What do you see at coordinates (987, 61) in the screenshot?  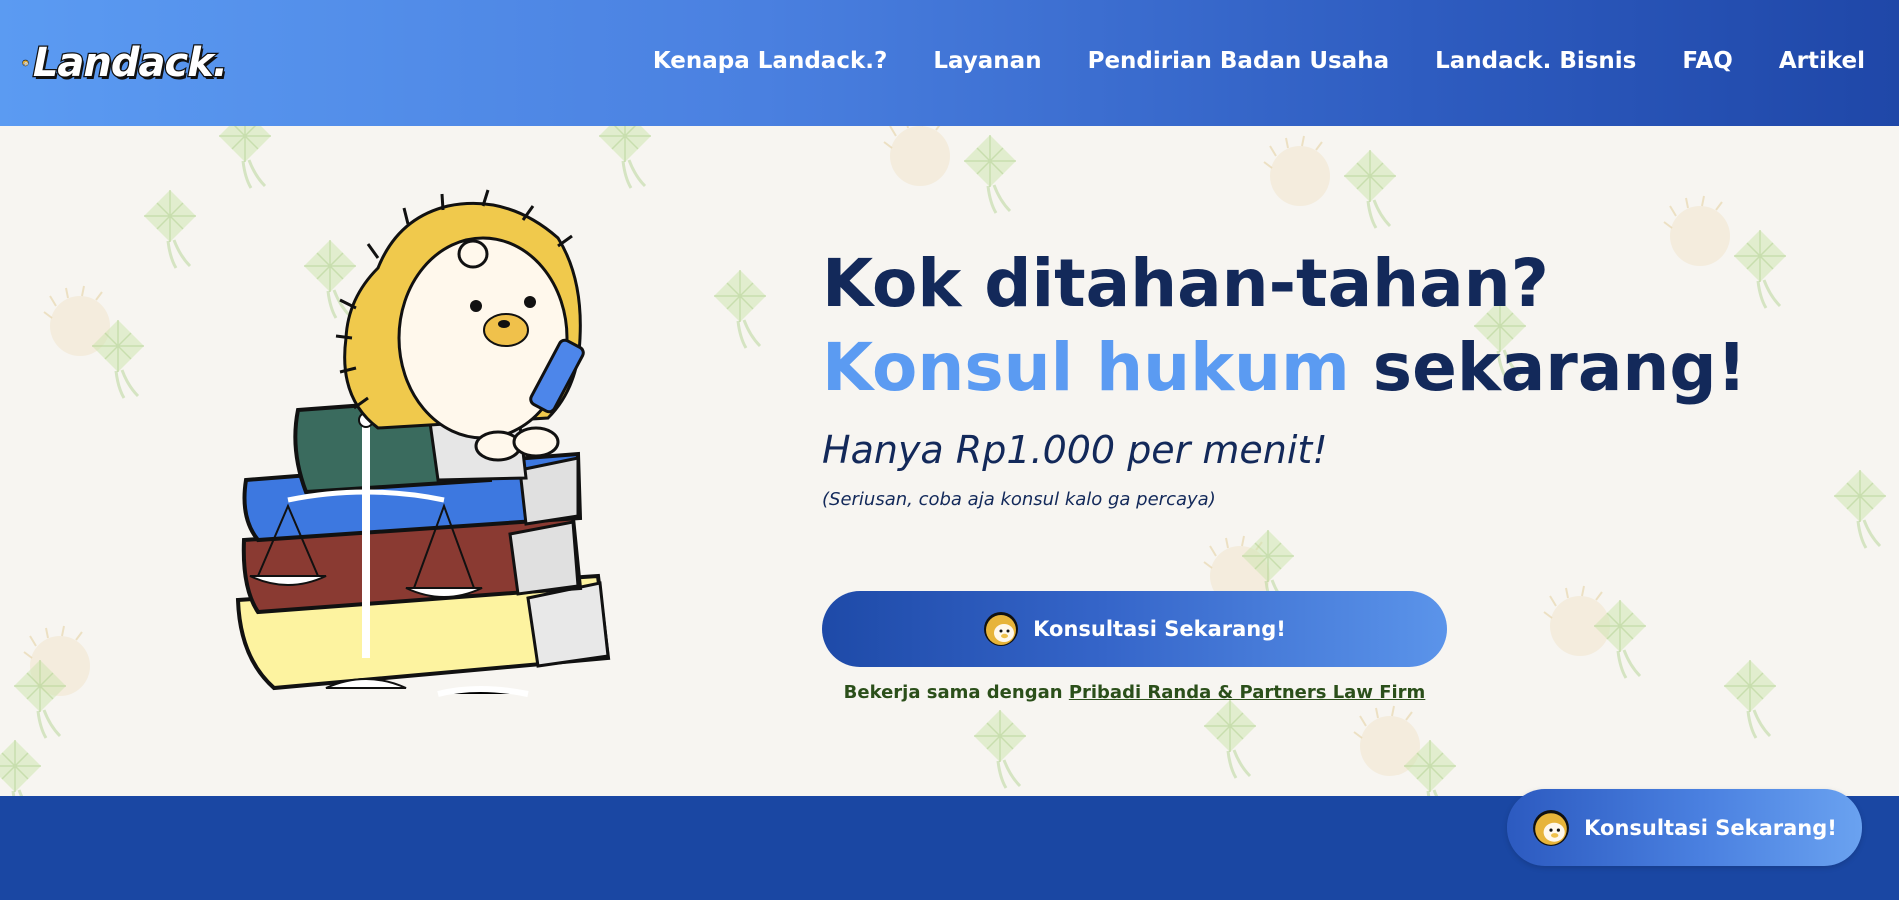 I see `nav-link-layanan: Layanan` at bounding box center [987, 61].